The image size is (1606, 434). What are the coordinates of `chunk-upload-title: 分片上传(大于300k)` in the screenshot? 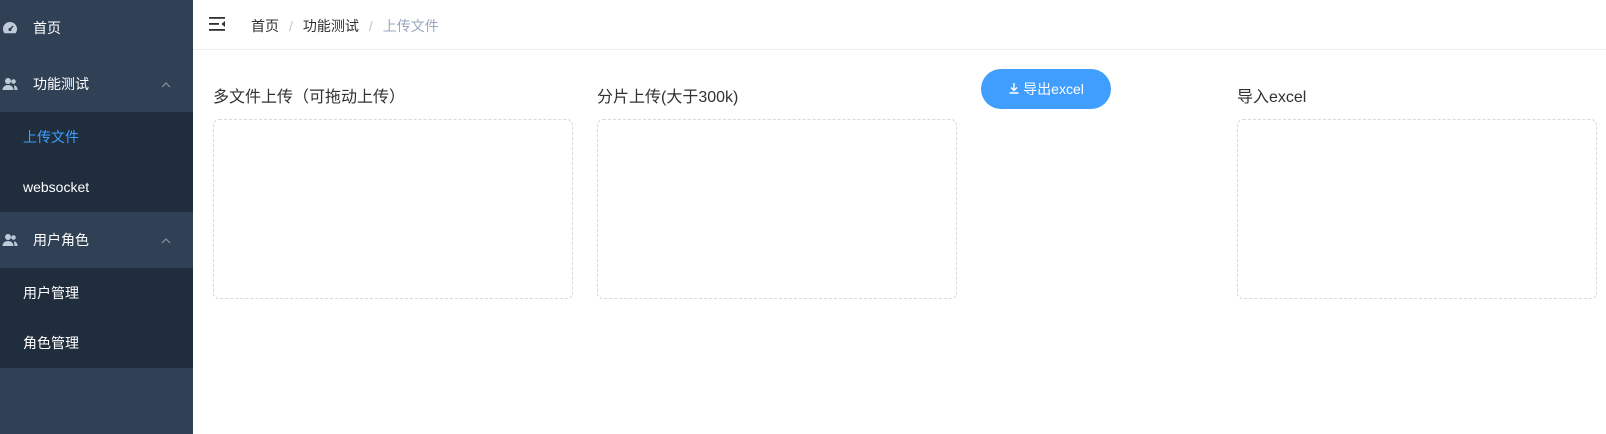 It's located at (668, 97).